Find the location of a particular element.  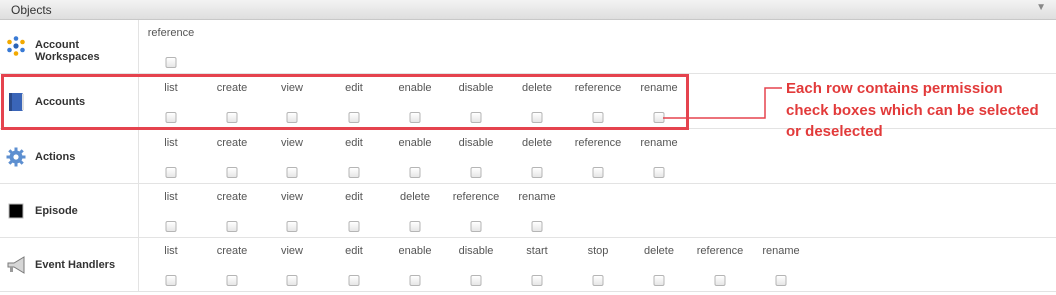

objects-section-header: Objects ▼ is located at coordinates (528, 10).